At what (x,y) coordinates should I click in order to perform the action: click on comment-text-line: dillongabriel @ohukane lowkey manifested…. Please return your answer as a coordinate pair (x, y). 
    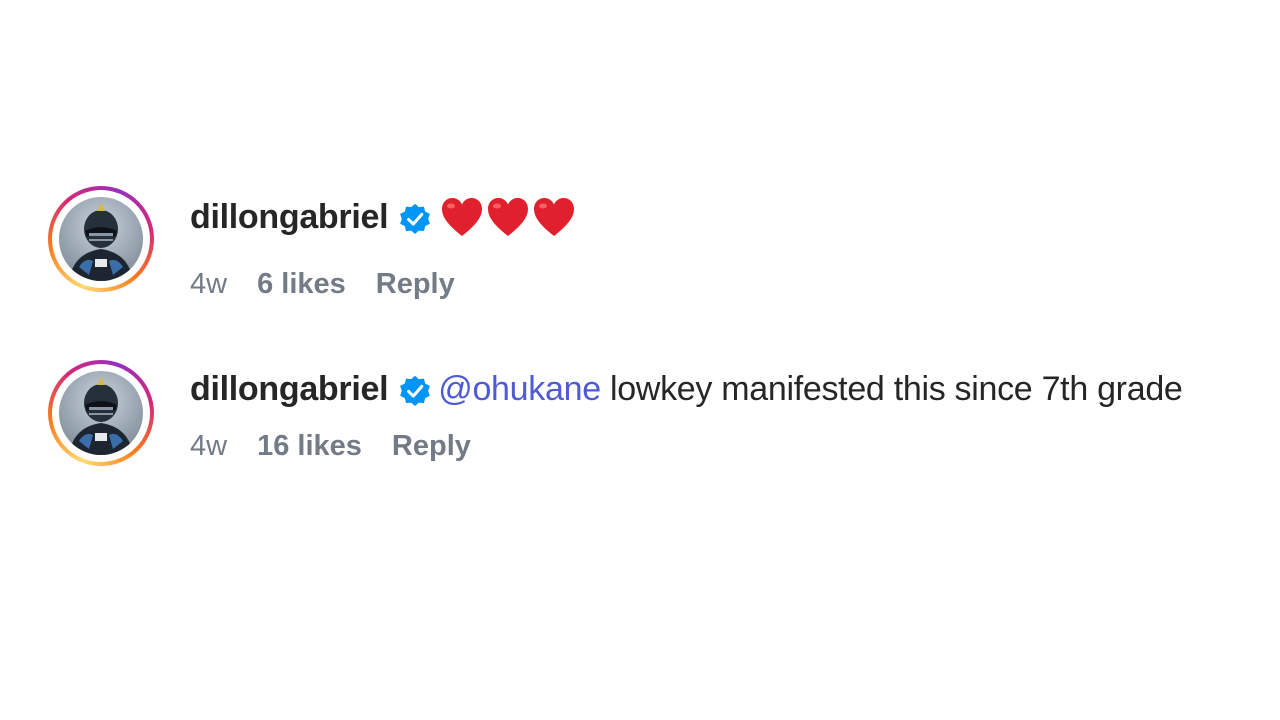
    Looking at the image, I should click on (690, 389).